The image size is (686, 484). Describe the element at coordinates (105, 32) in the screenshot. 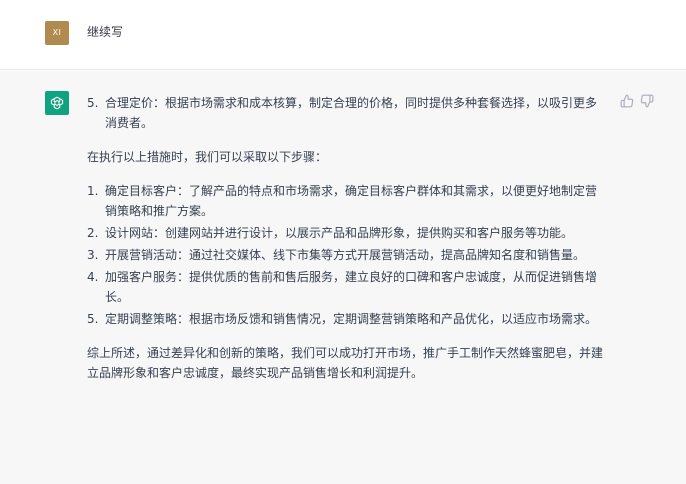

I see `user-message-text: 继续写` at that location.